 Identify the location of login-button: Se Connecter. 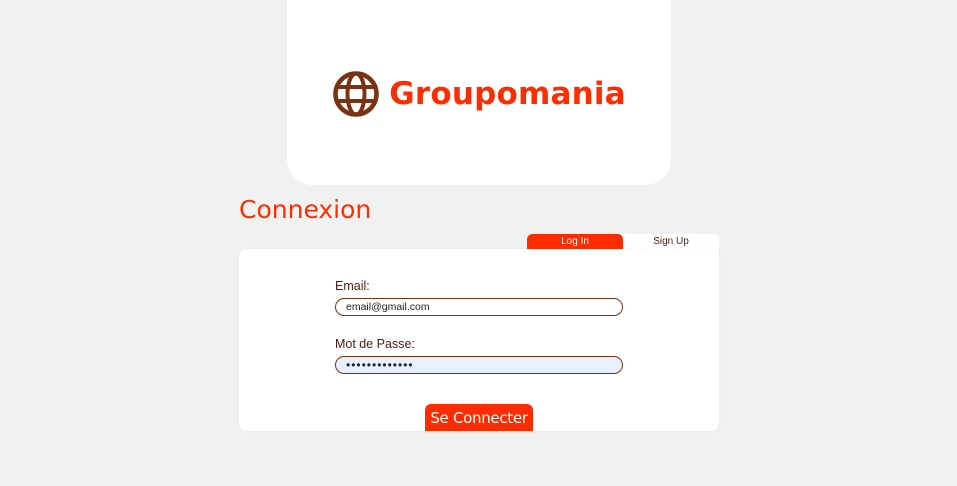
(479, 417).